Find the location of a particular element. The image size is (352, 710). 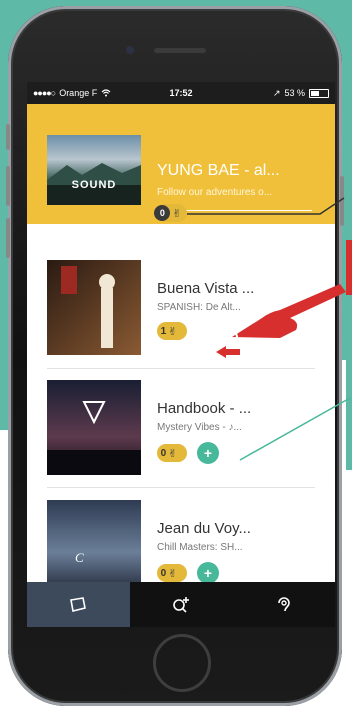

swipe-left-arrow-icon is located at coordinates (228, 352).